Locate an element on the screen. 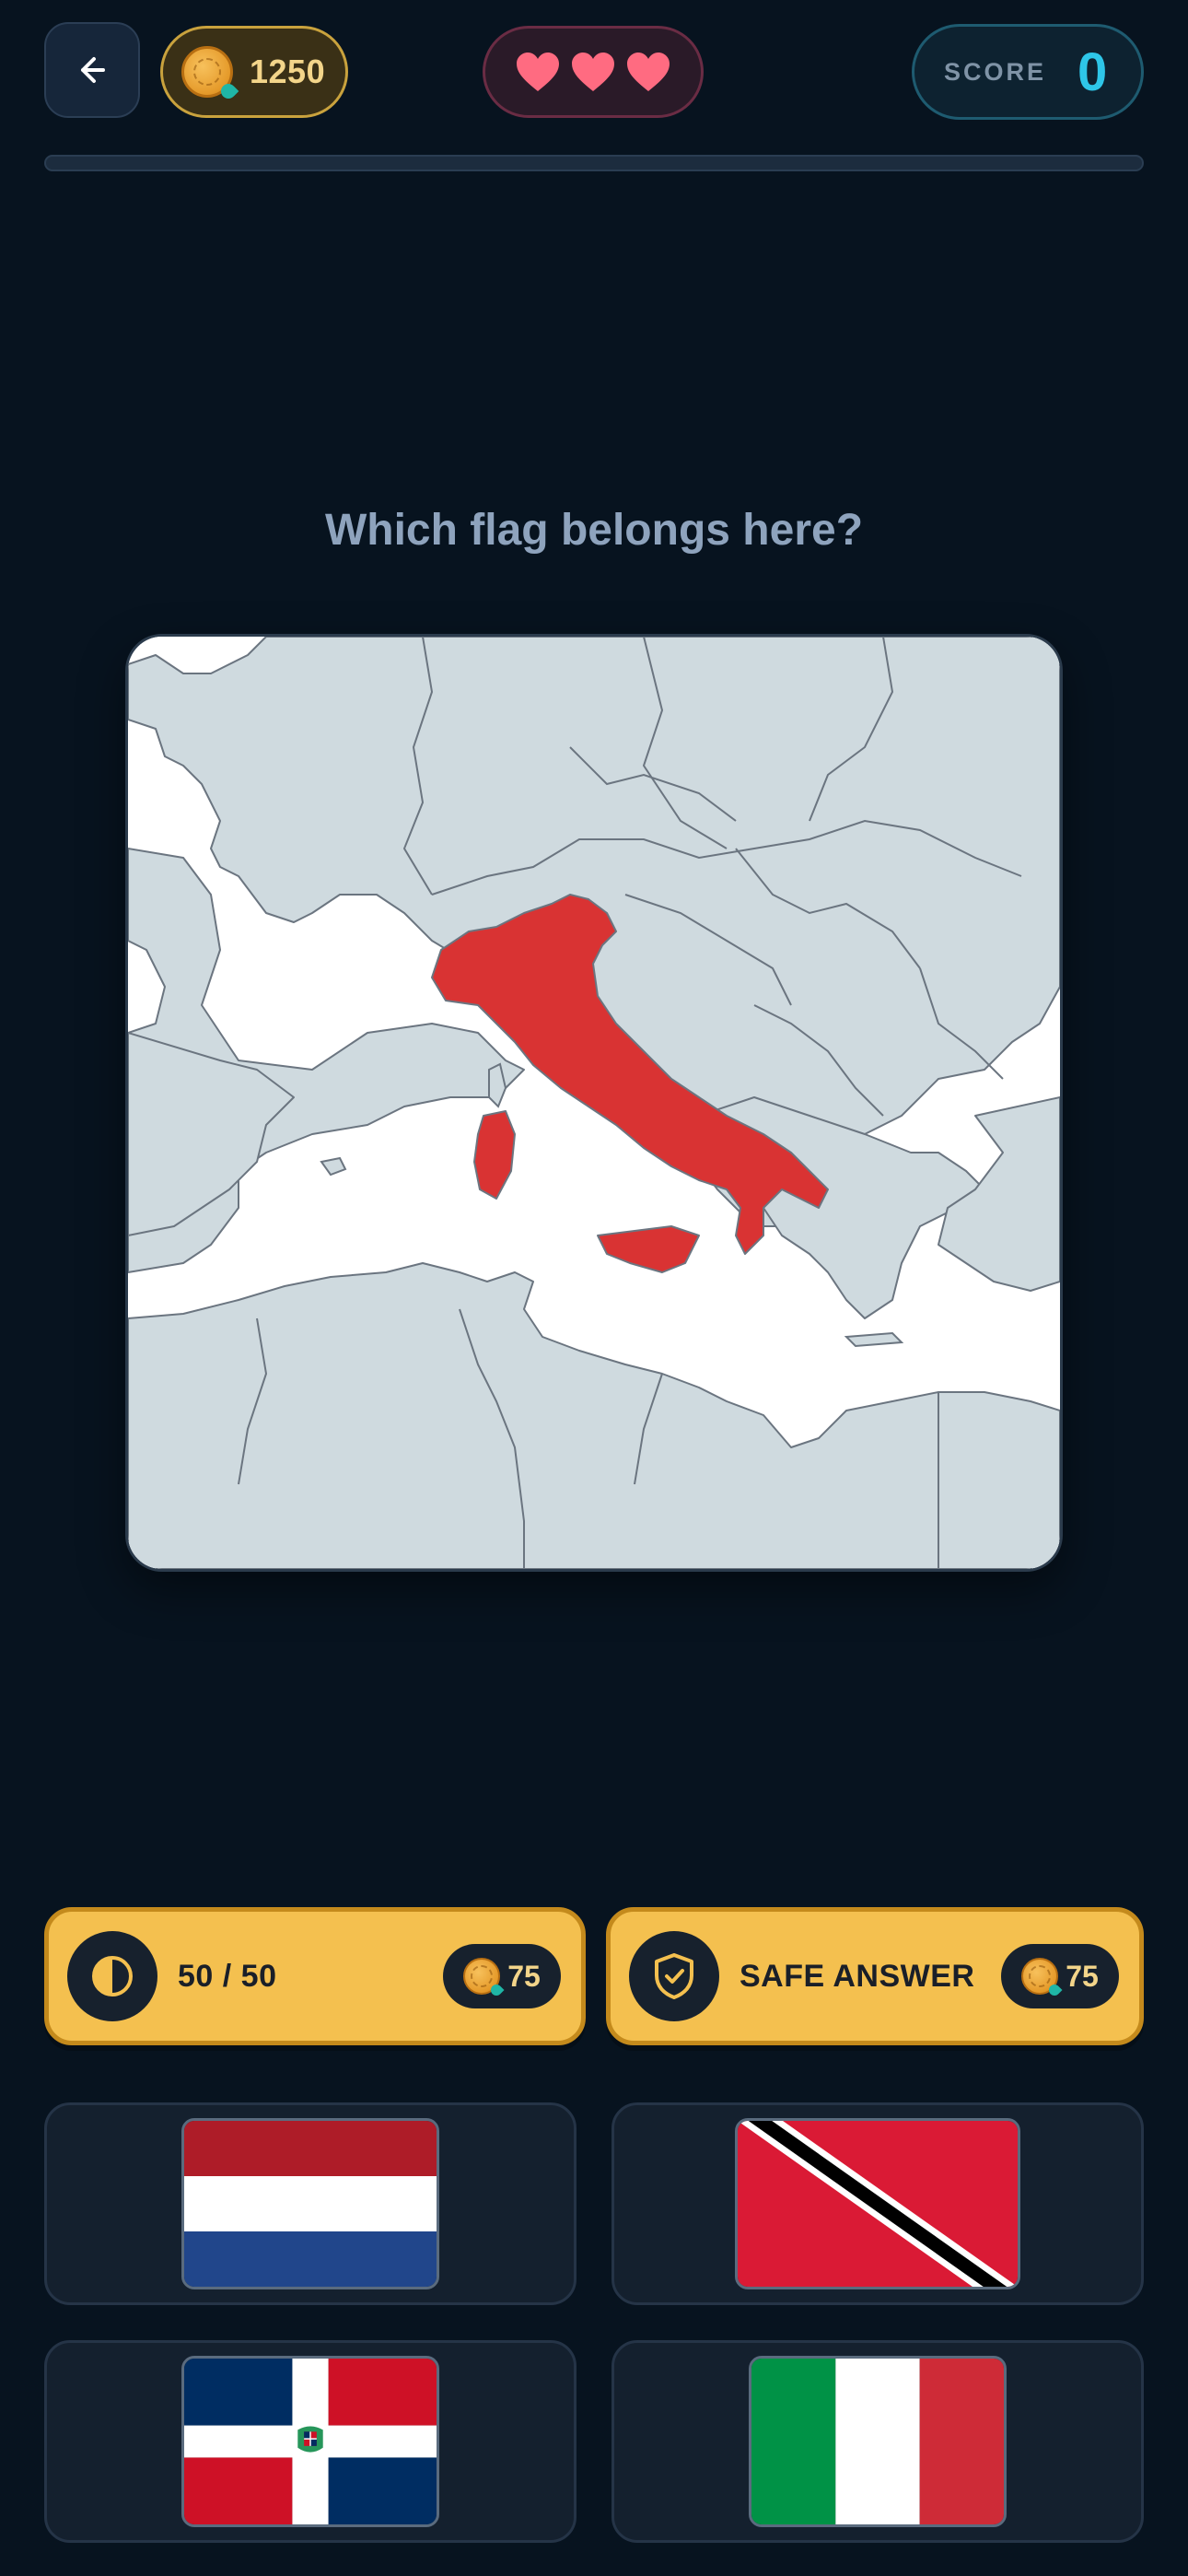  question-text: Which flag belongs here? is located at coordinates (594, 530).